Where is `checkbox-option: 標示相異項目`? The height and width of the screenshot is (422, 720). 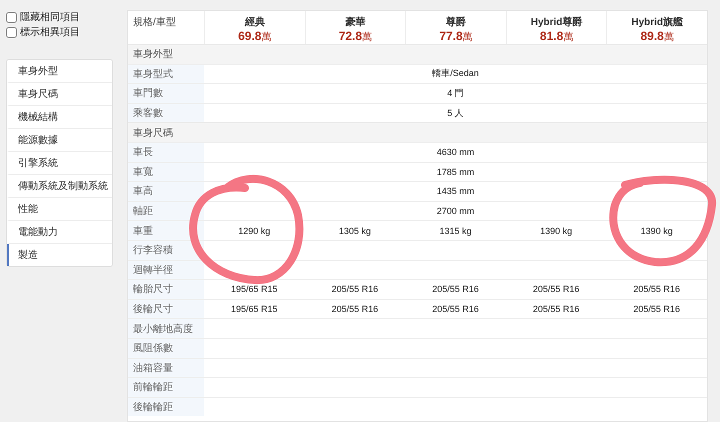 checkbox-option: 標示相異項目 is located at coordinates (59, 32).